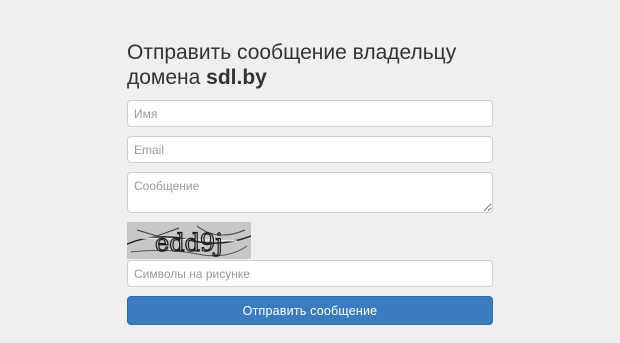 This screenshot has width=620, height=343. What do you see at coordinates (236, 77) in the screenshot?
I see `domain-name: sdl.by` at bounding box center [236, 77].